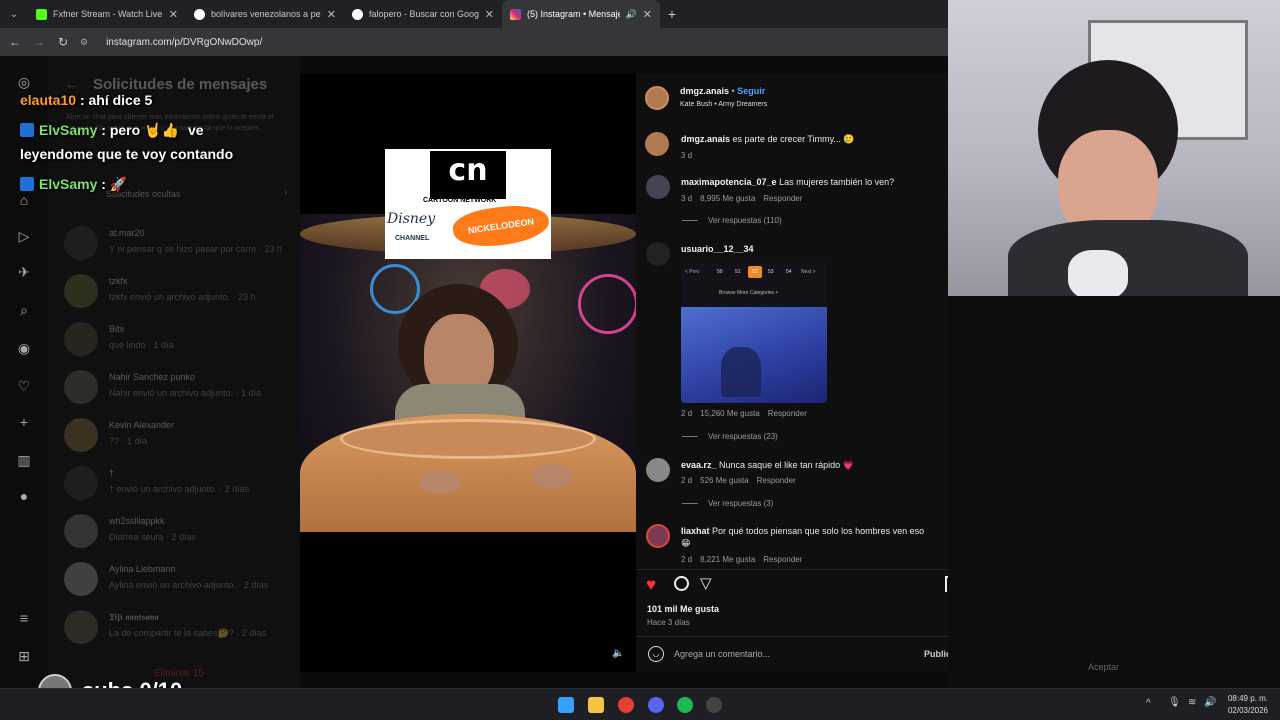 Image resolution: width=1280 pixels, height=720 pixels. What do you see at coordinates (596, 705) in the screenshot?
I see `file-explorer-icon` at bounding box center [596, 705].